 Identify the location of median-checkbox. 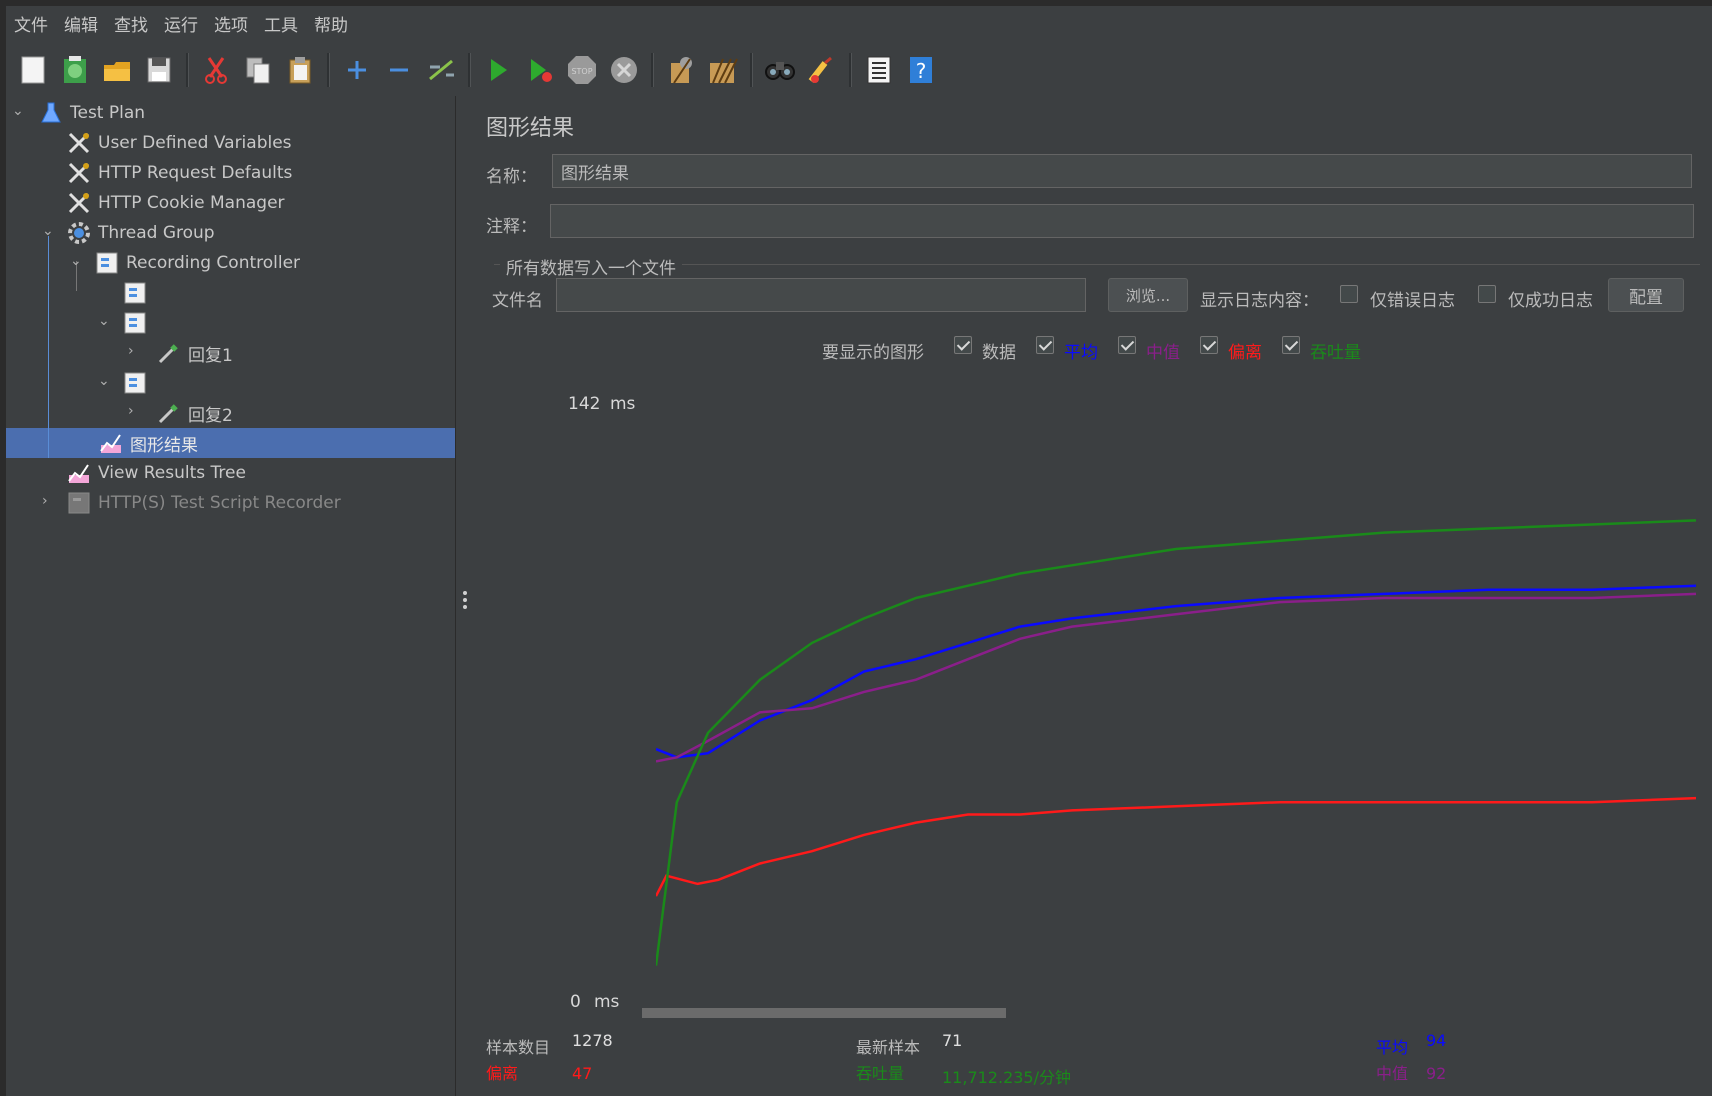
(1127, 345).